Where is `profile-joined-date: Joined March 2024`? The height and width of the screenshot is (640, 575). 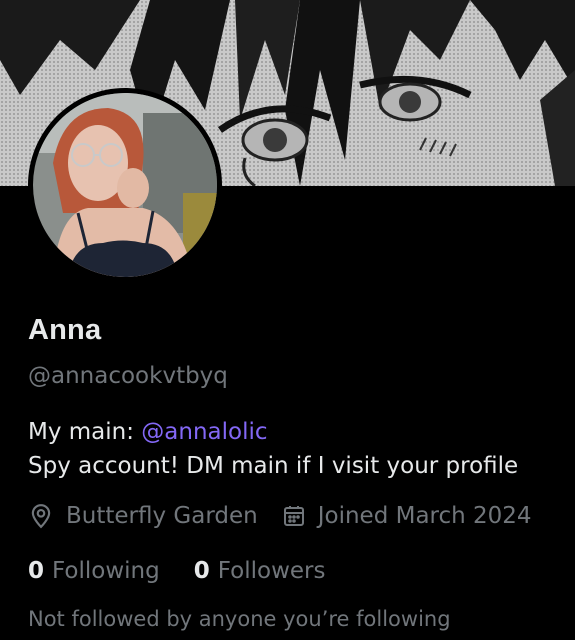 profile-joined-date: Joined March 2024 is located at coordinates (407, 516).